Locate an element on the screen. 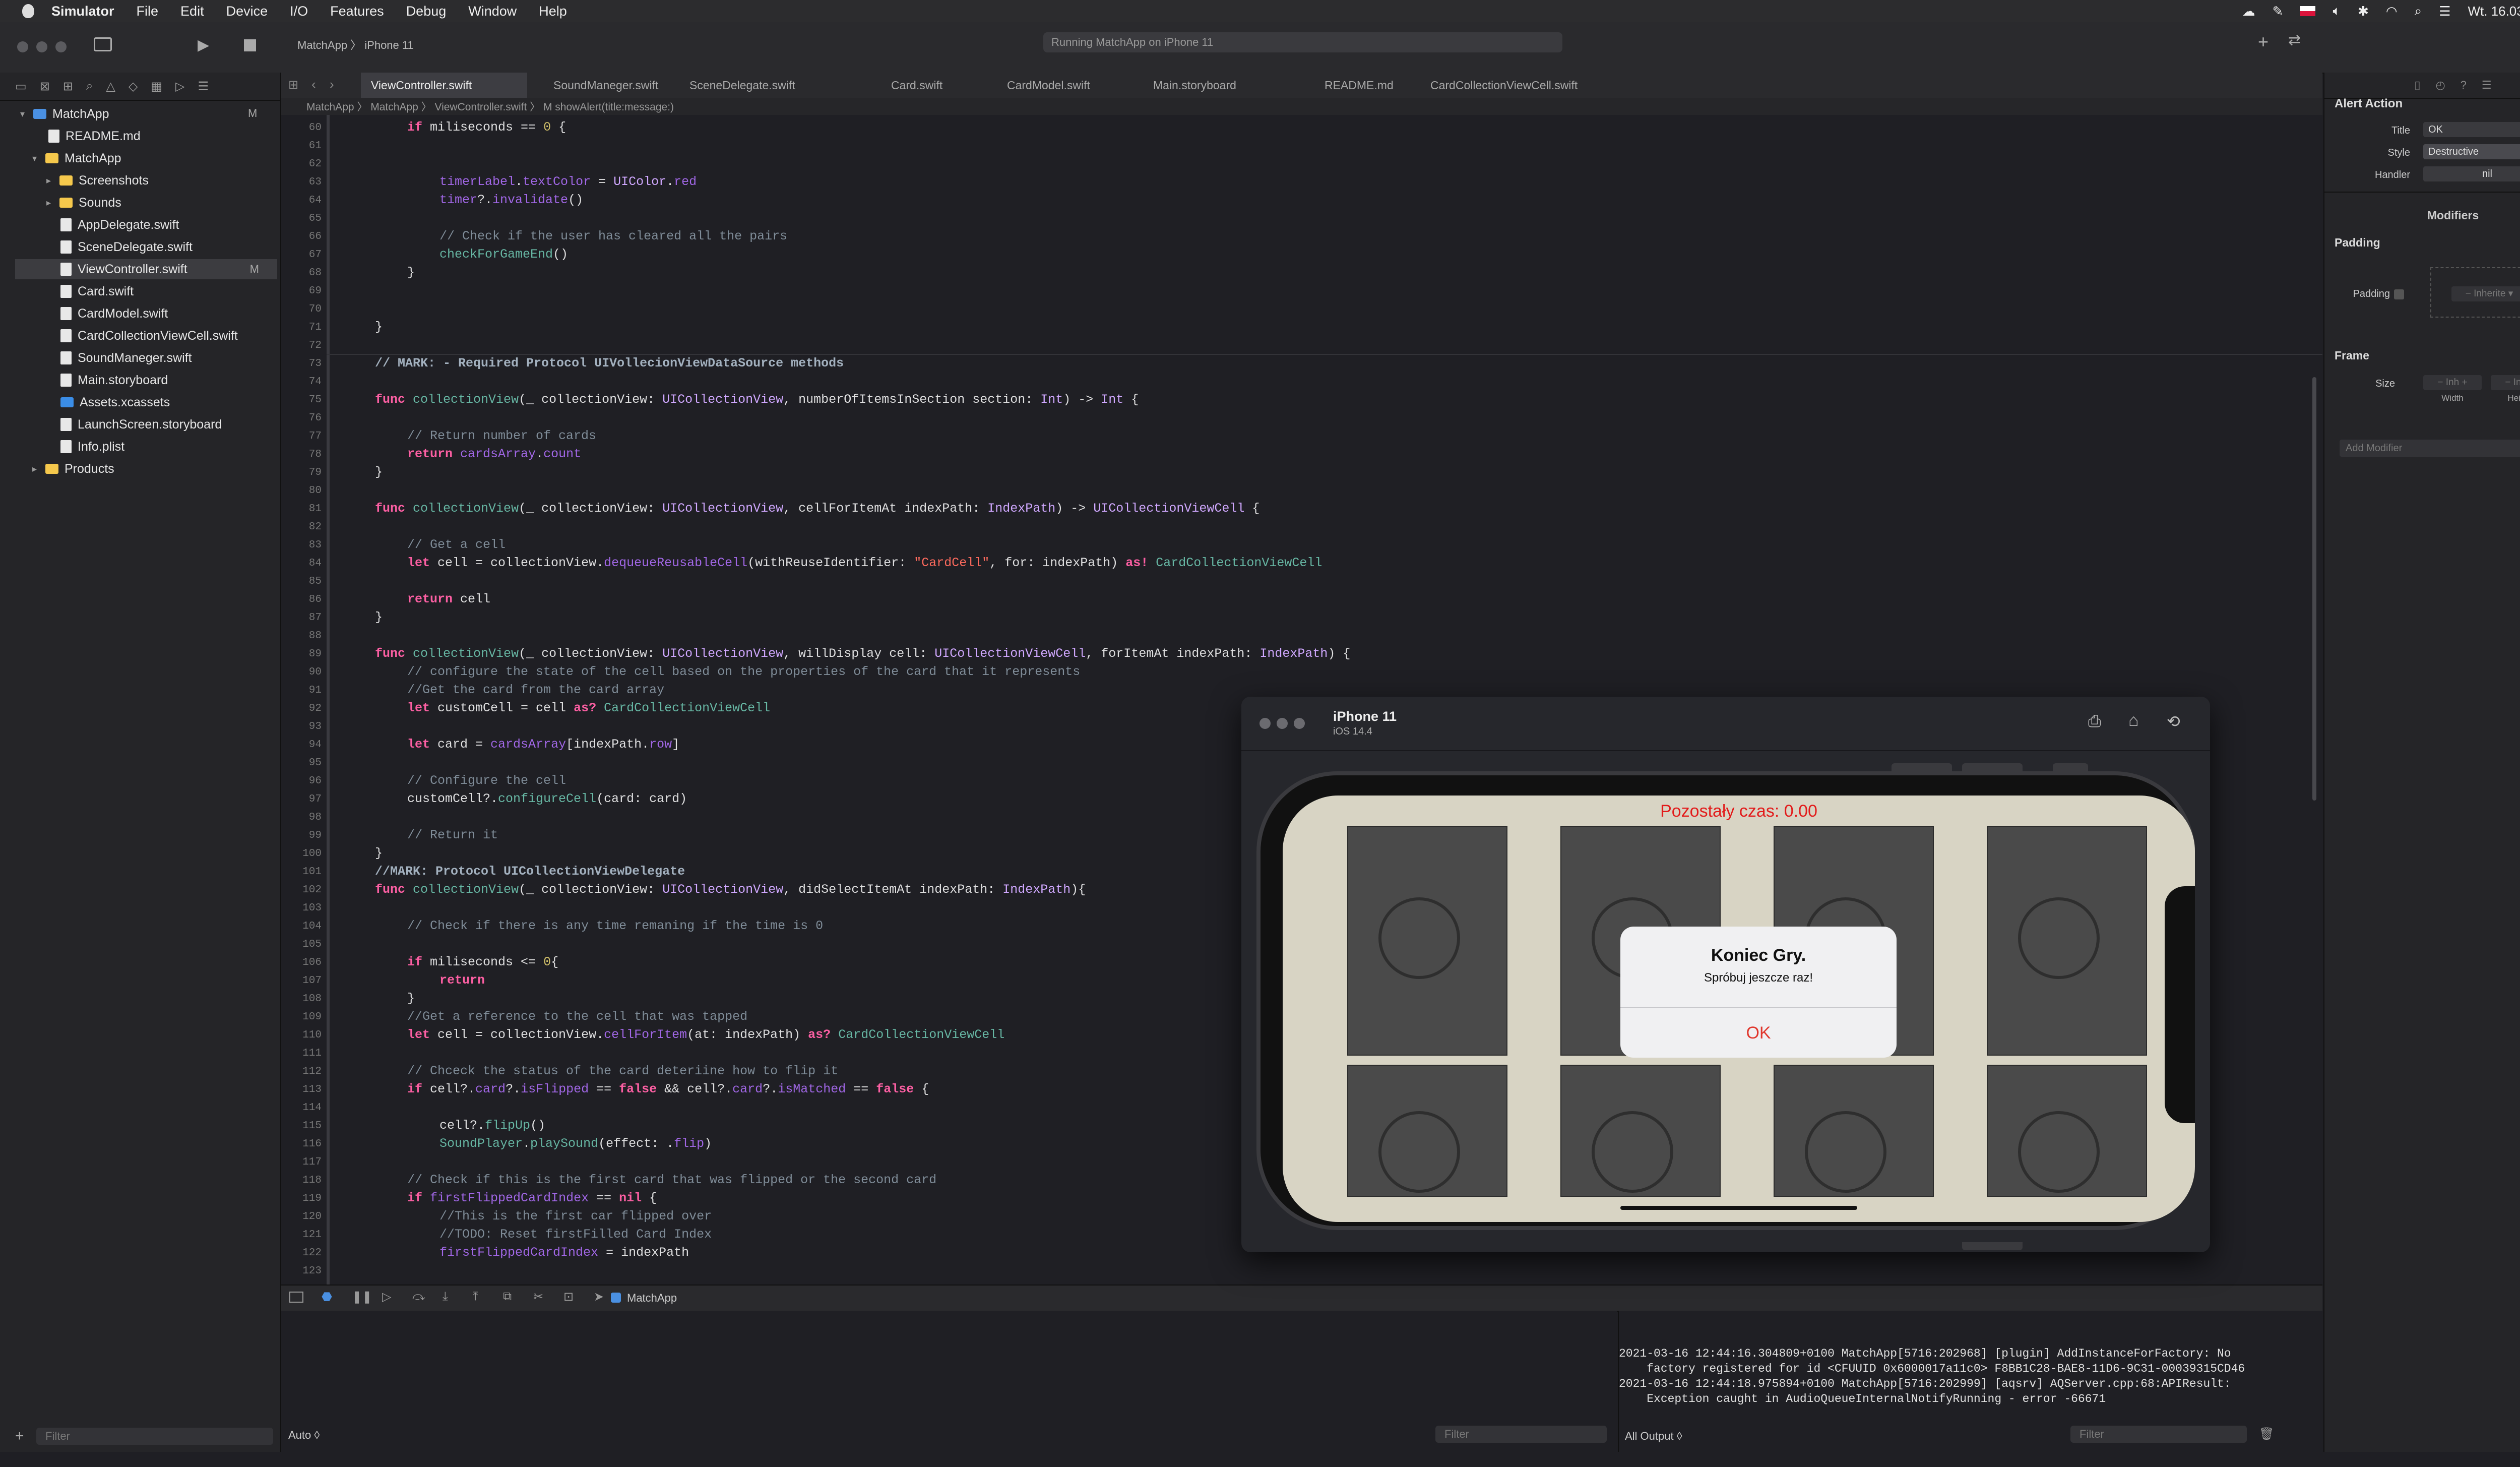 This screenshot has height=1467, width=2520. nav-item-soundmanager: SoundManeger.swift is located at coordinates (126, 358).